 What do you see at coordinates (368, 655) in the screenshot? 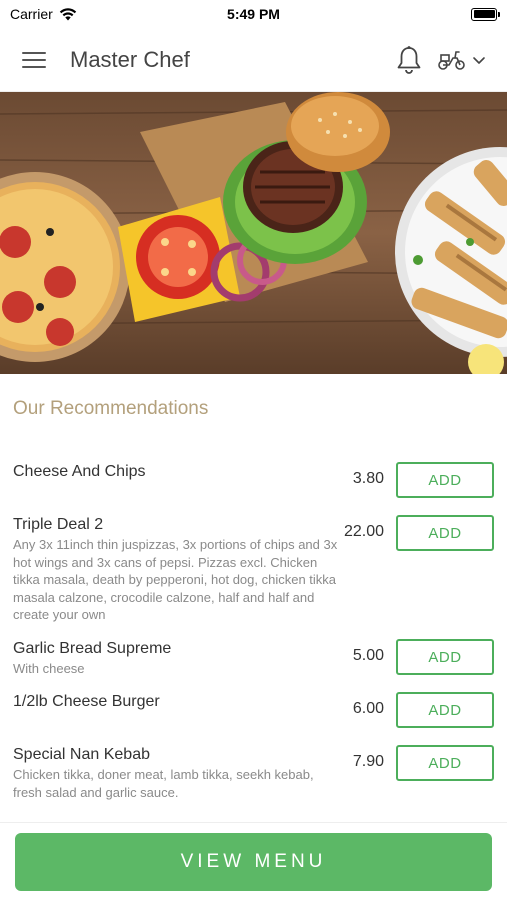
I see `item-price: 5.00` at bounding box center [368, 655].